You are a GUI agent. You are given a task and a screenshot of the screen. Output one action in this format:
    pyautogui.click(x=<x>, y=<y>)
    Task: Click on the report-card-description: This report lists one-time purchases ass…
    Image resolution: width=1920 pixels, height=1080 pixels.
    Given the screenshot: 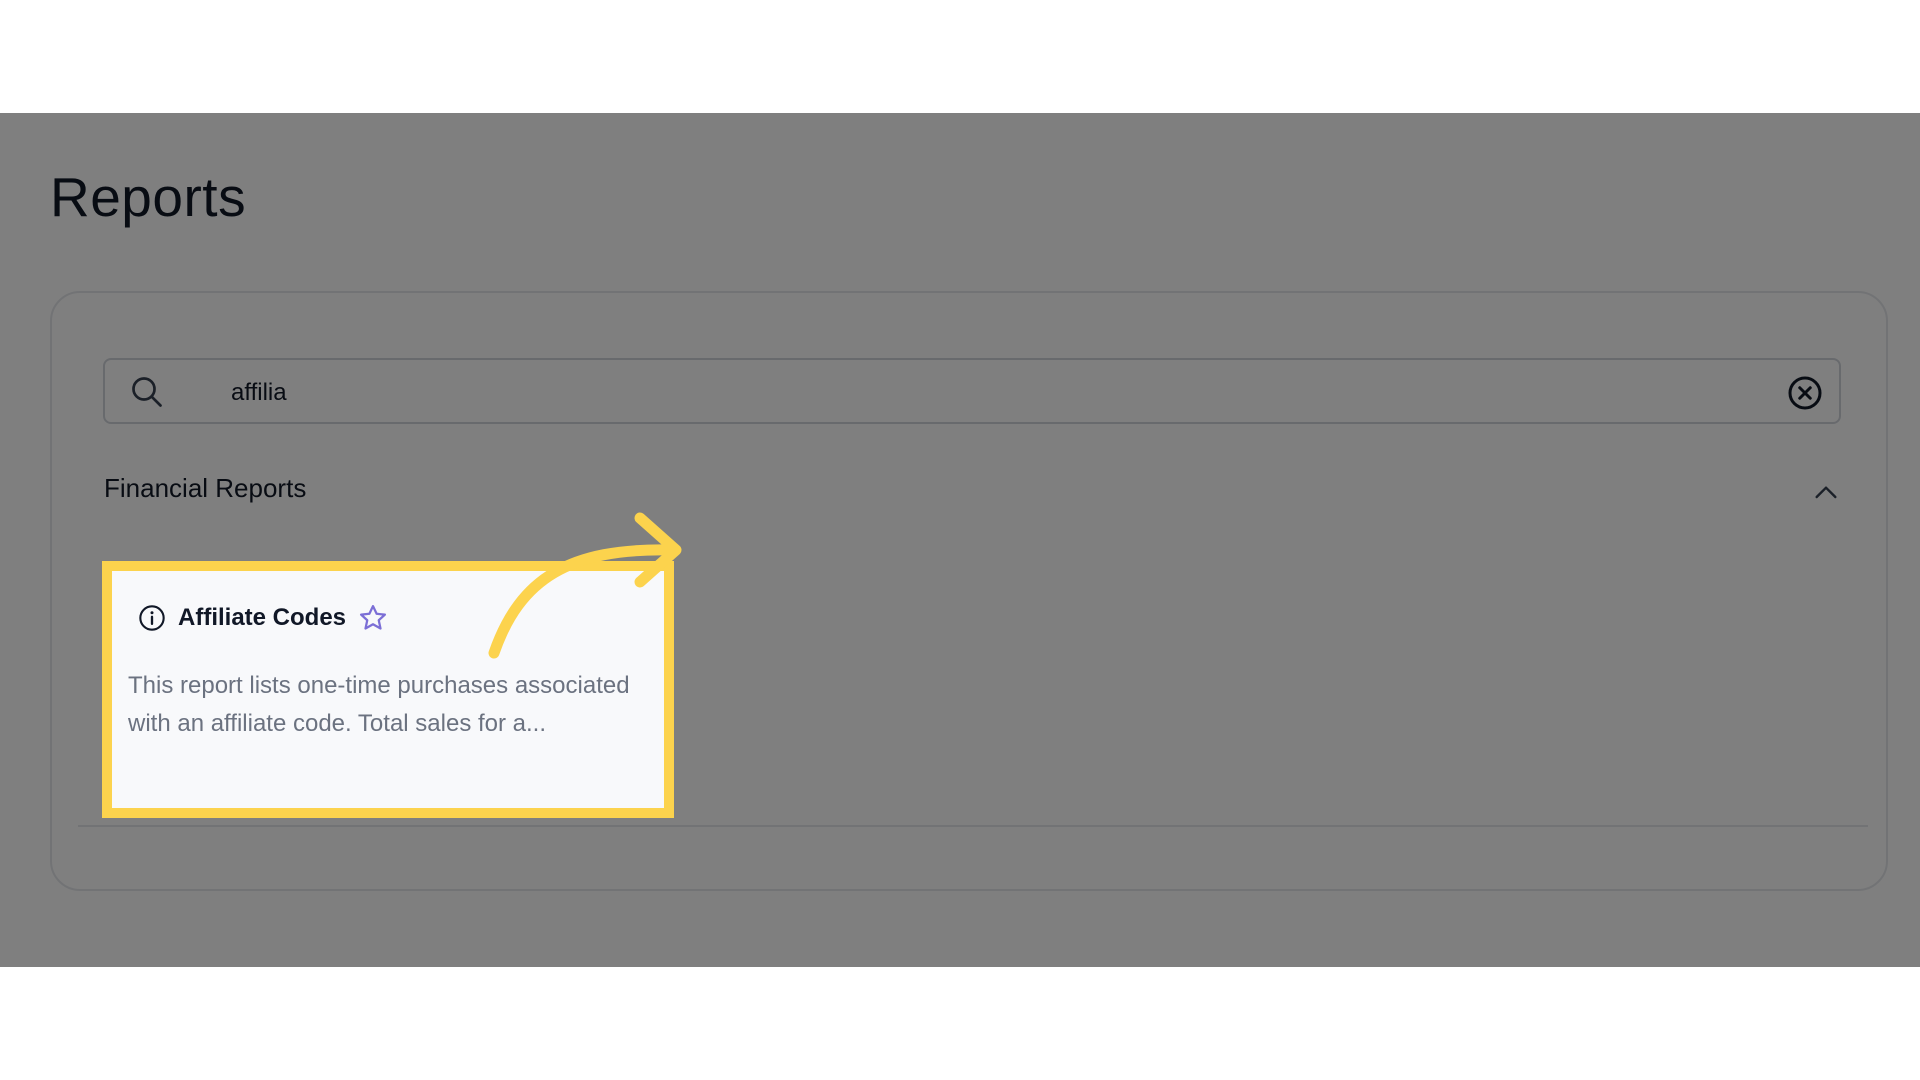 What is the action you would take?
    pyautogui.click(x=379, y=704)
    